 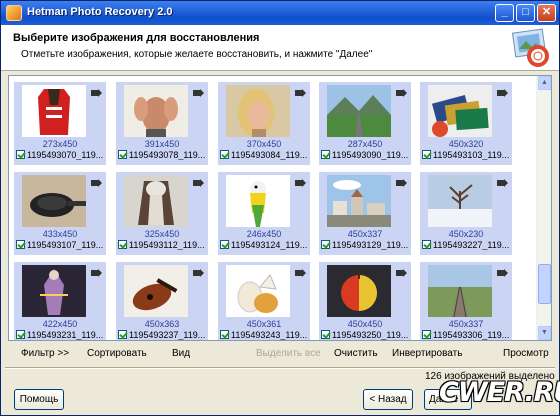 I want to click on preview-button: Просмотр, so click(x=526, y=353).